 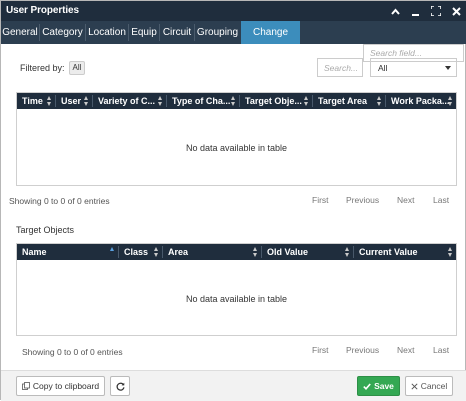 I want to click on select-value: All, so click(x=383, y=68).